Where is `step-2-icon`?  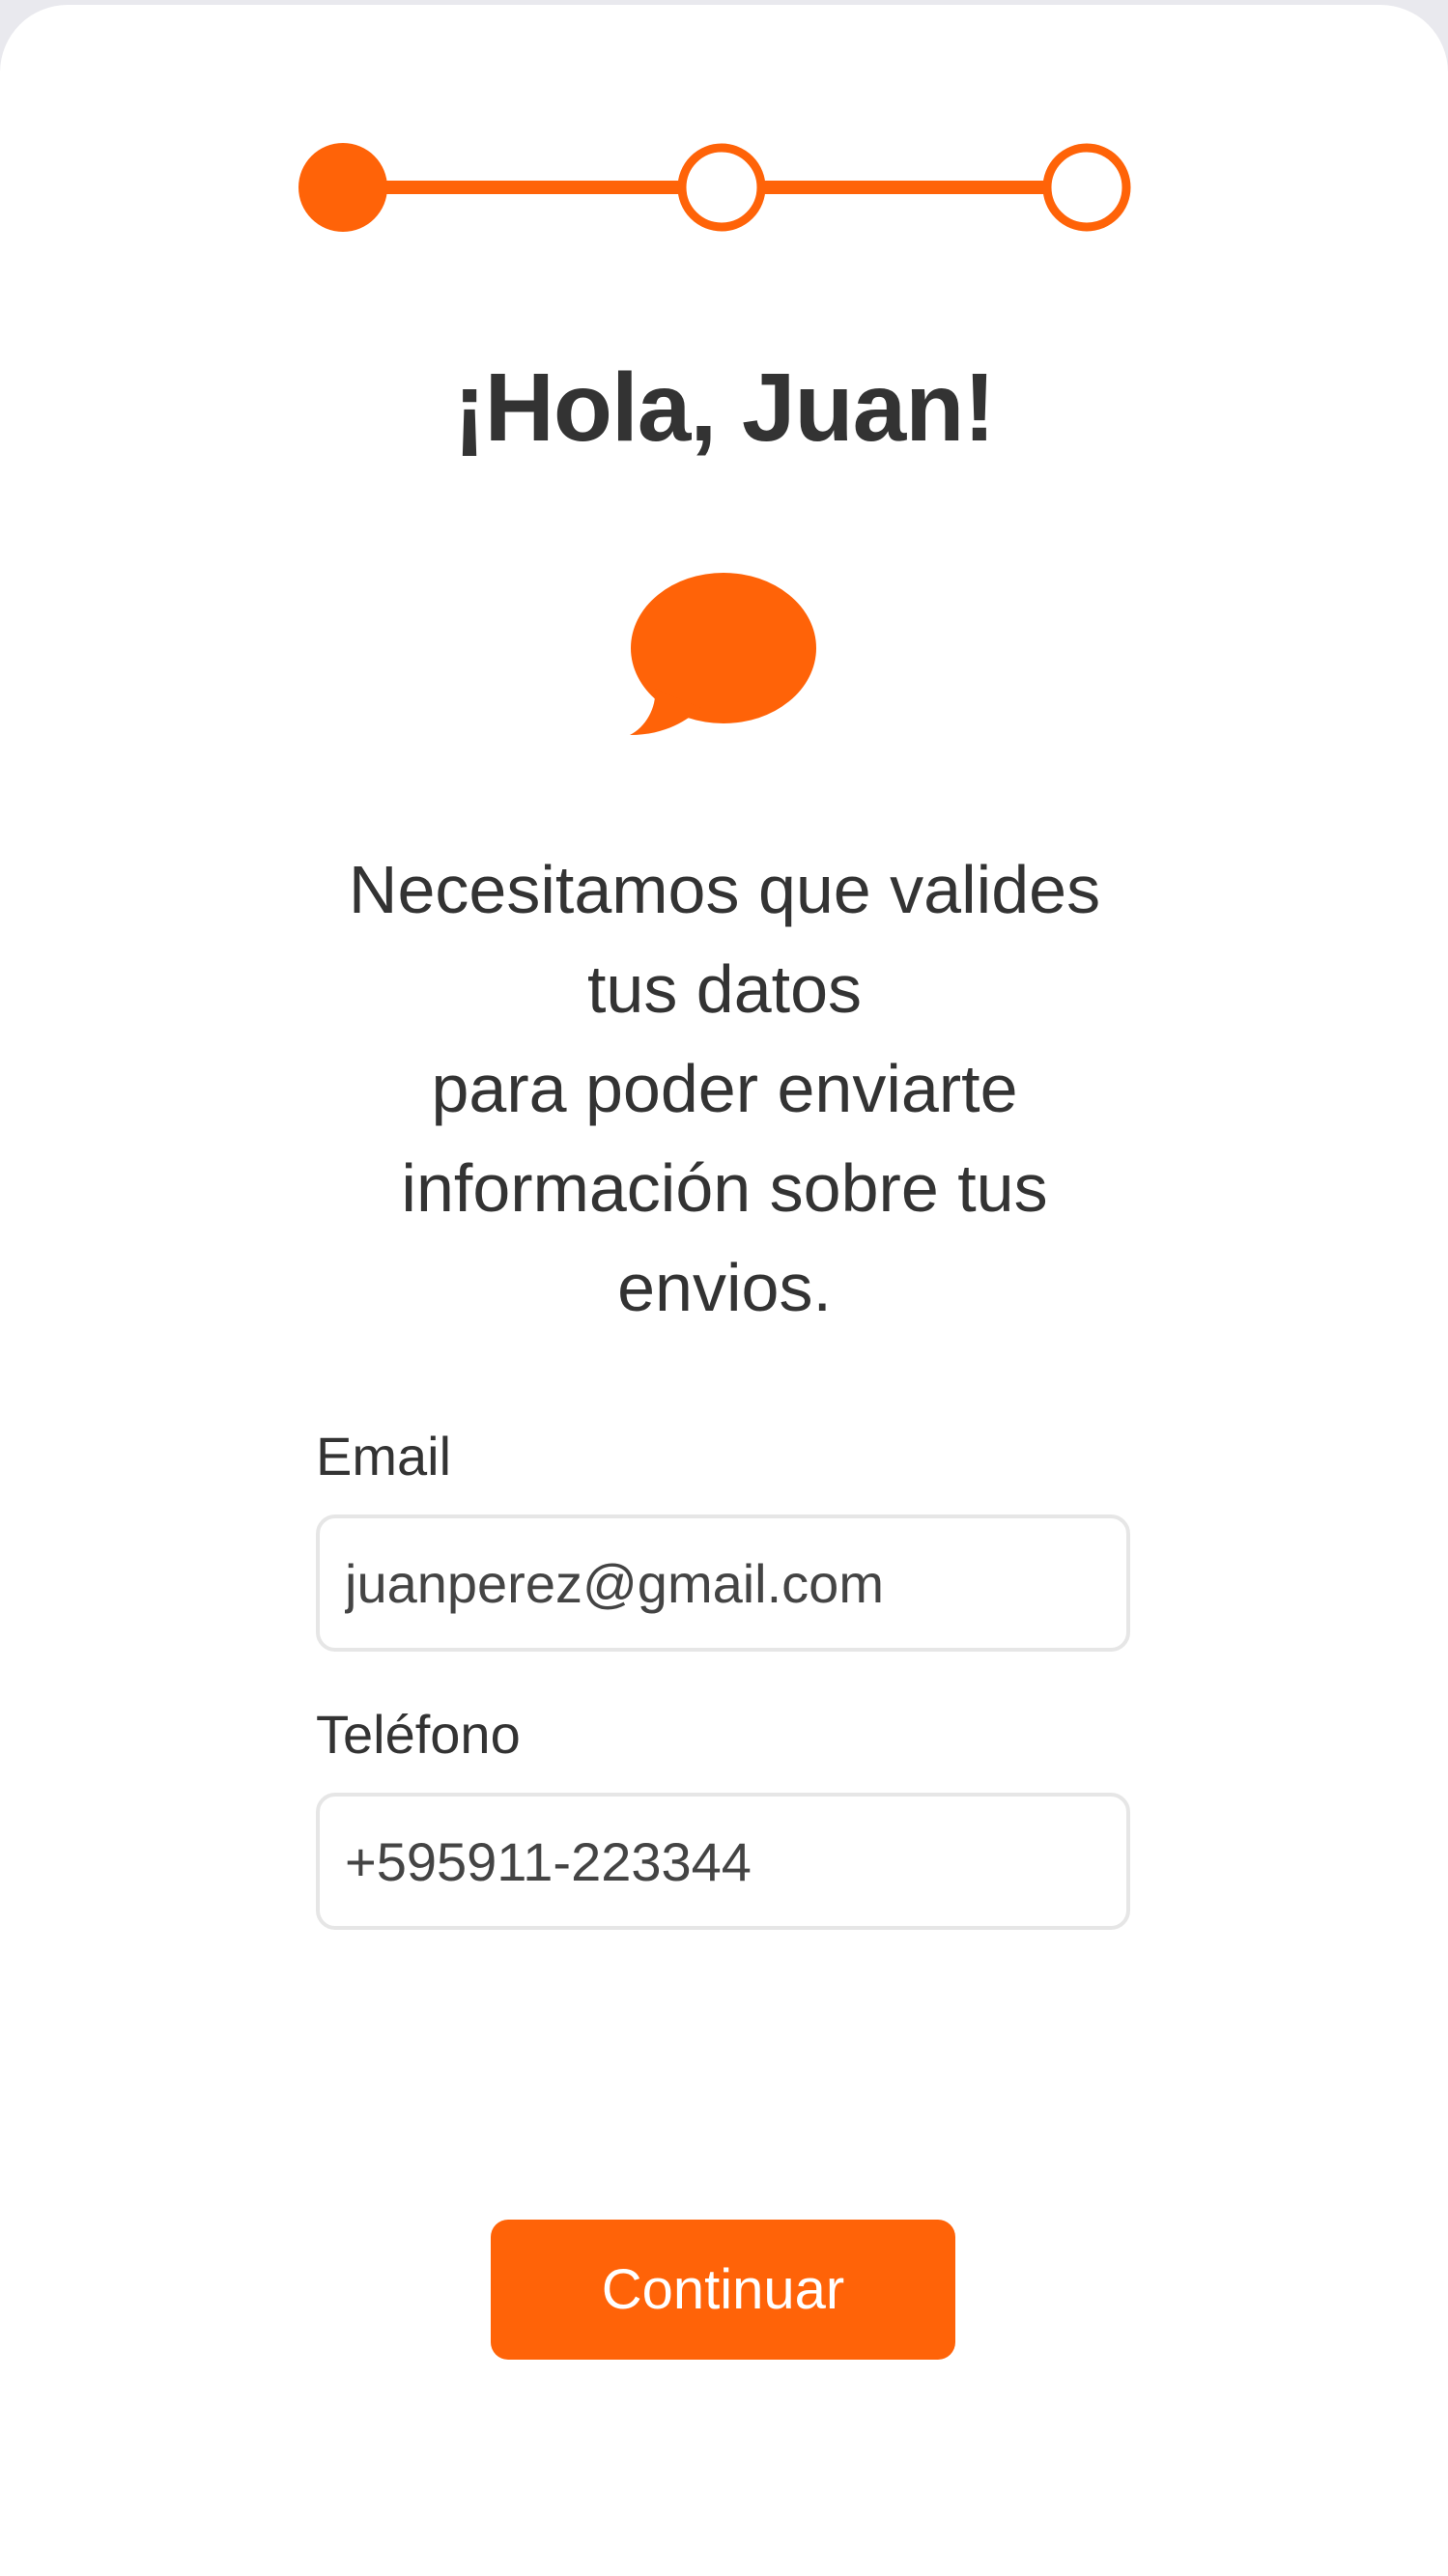 step-2-icon is located at coordinates (721, 187).